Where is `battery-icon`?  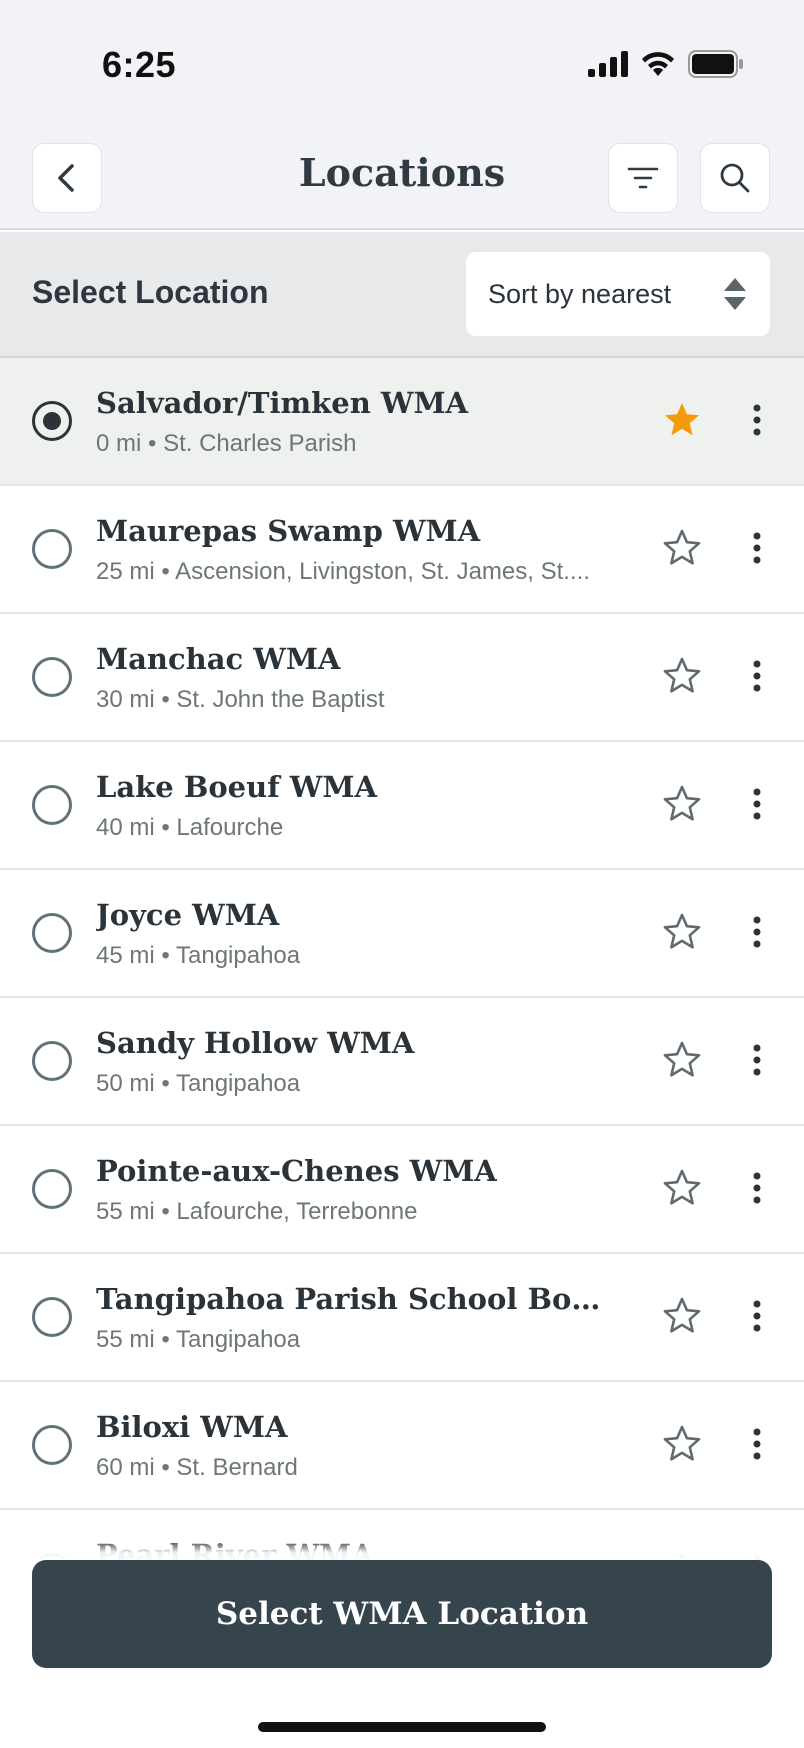
battery-icon is located at coordinates (715, 64).